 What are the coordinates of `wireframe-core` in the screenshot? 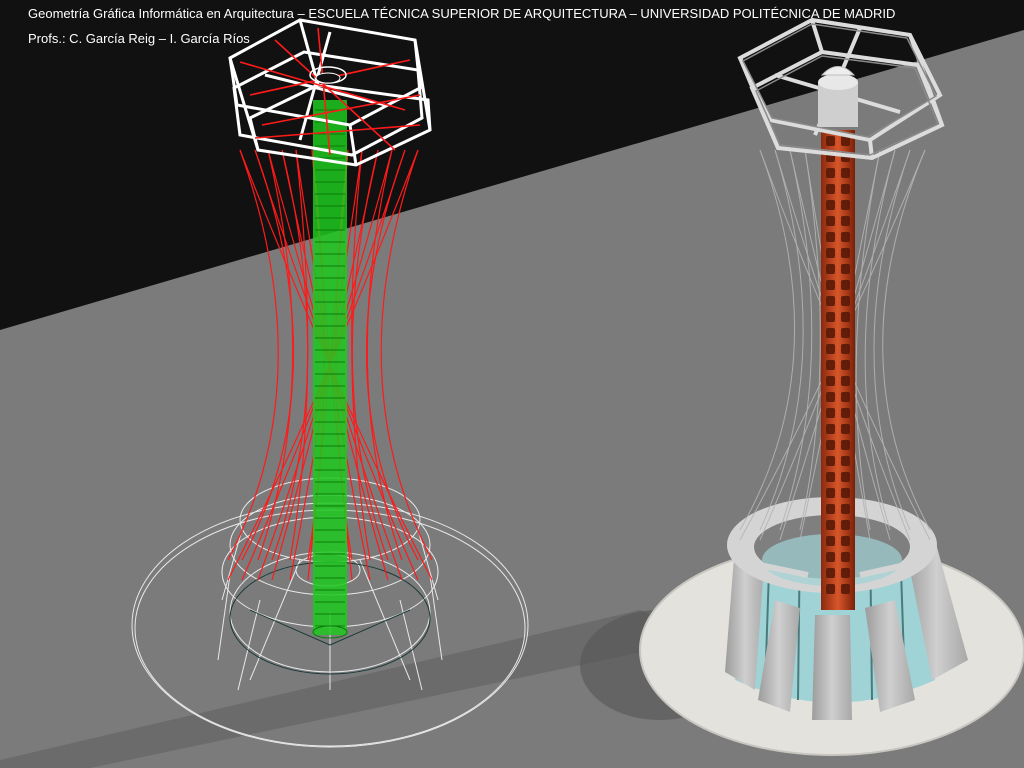 It's located at (330, 369).